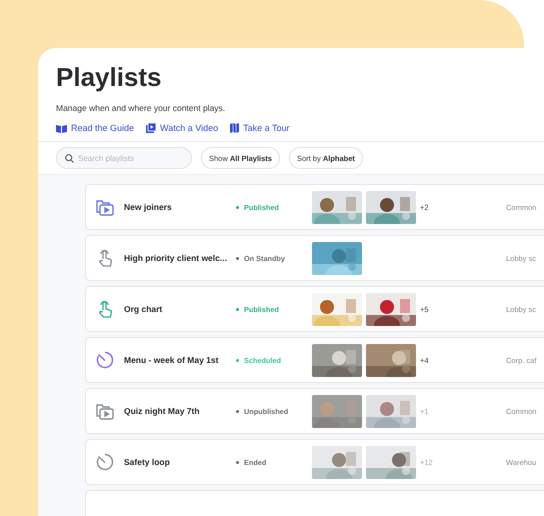 This screenshot has height=516, width=544. I want to click on map-icon, so click(235, 128).